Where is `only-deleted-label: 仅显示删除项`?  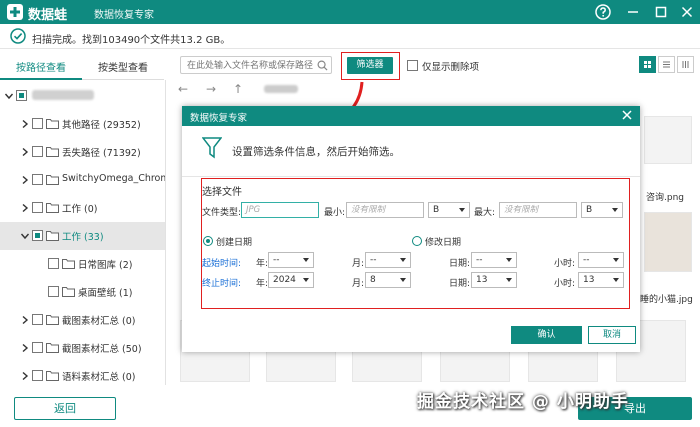
only-deleted-label: 仅显示删除项 is located at coordinates (451, 67).